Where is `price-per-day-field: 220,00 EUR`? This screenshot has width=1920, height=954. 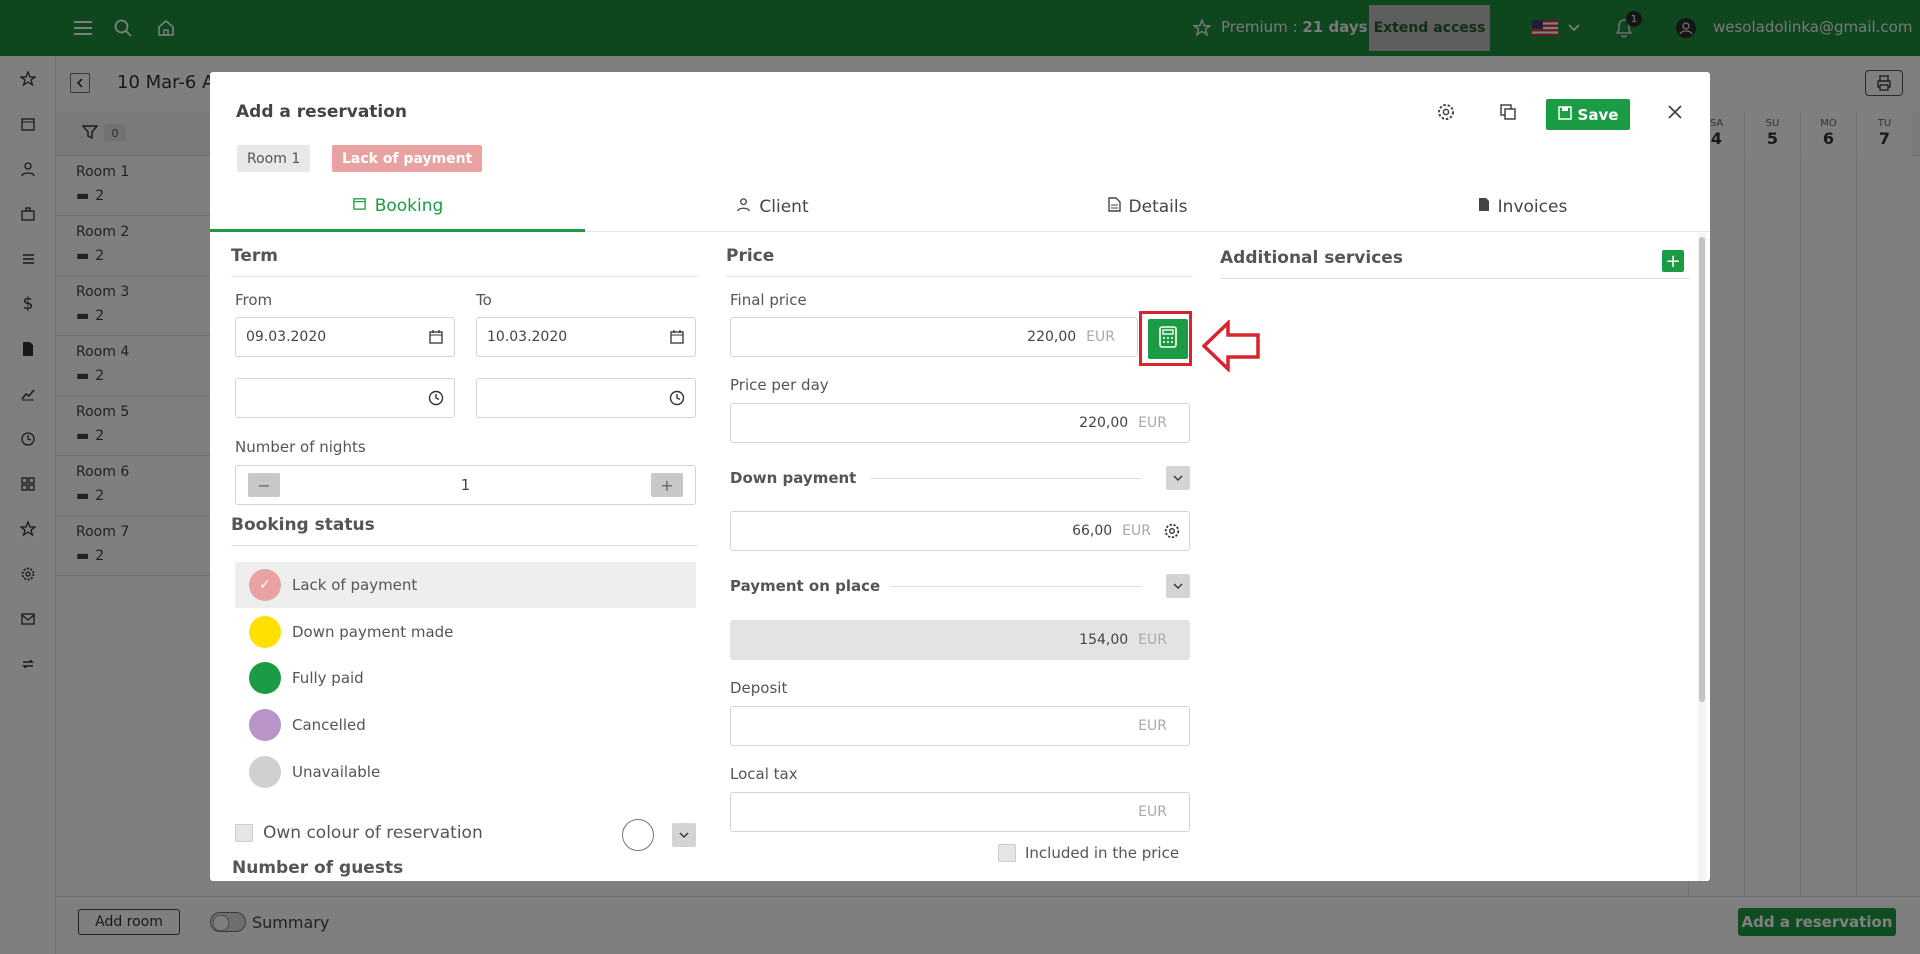
price-per-day-field: 220,00 EUR is located at coordinates (960, 423).